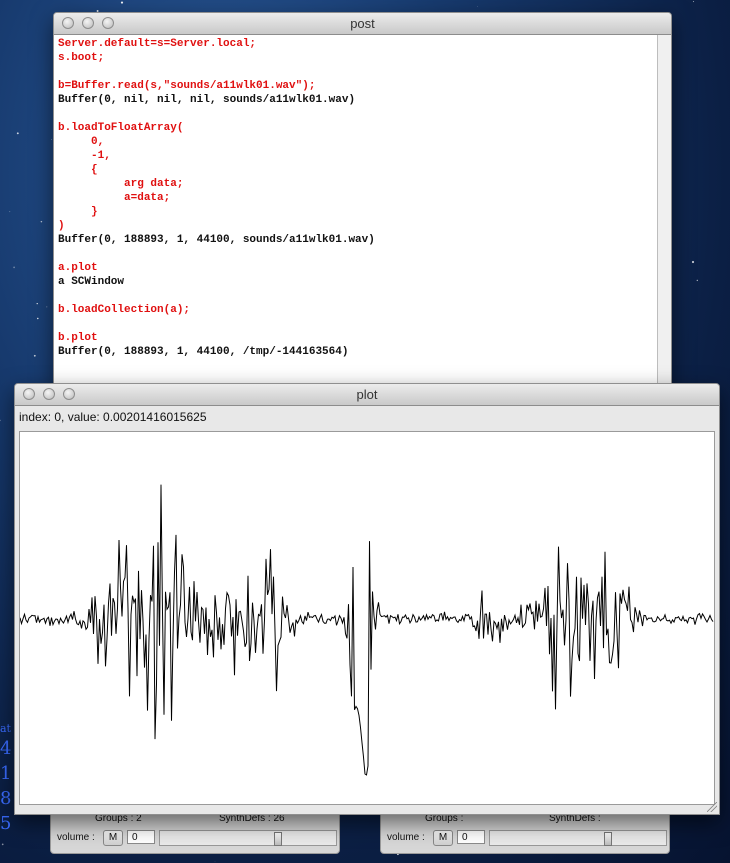 This screenshot has width=730, height=863. What do you see at coordinates (114, 198) in the screenshot?
I see `post-line: a=data;` at bounding box center [114, 198].